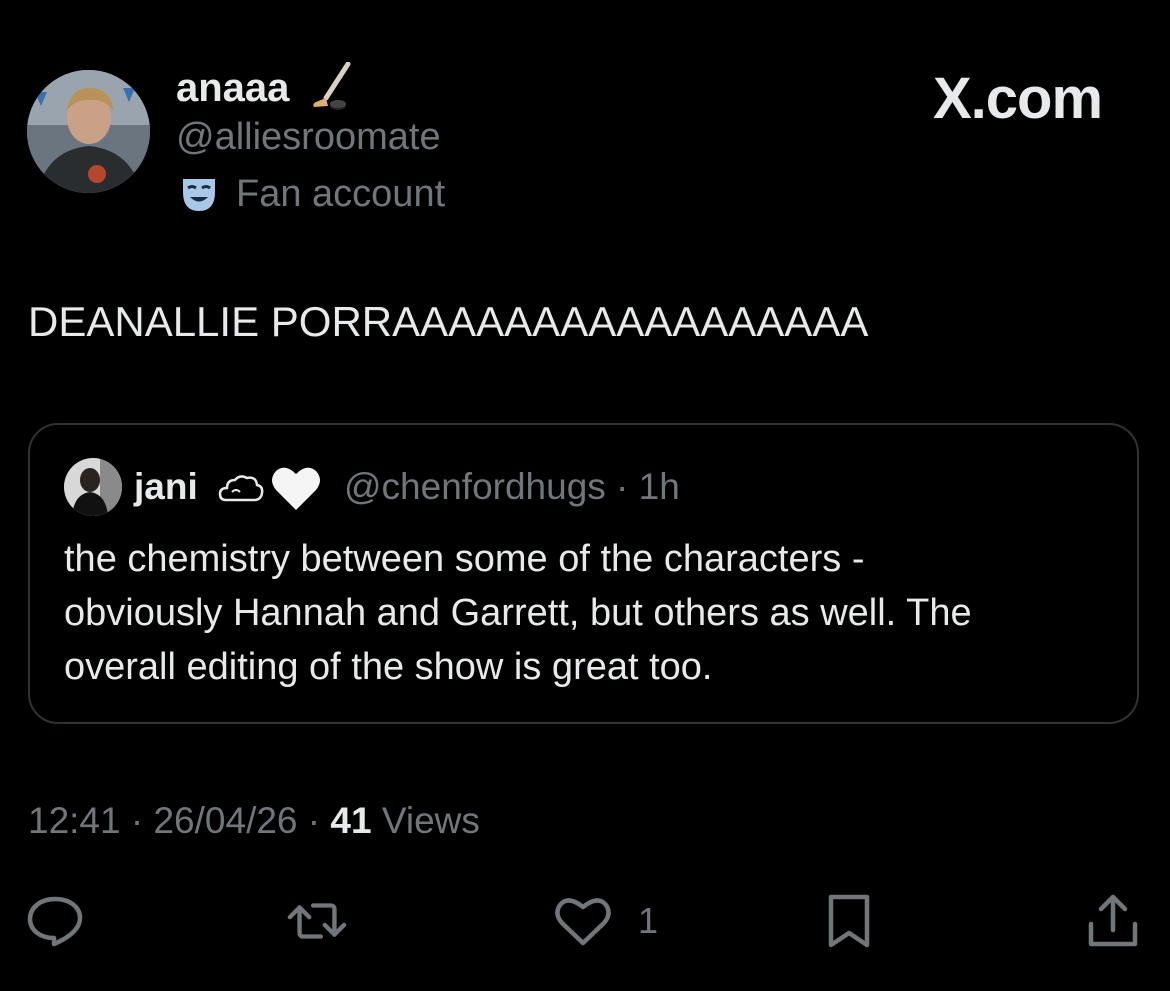 This screenshot has height=991, width=1170. I want to click on white-heart-icon, so click(296, 488).